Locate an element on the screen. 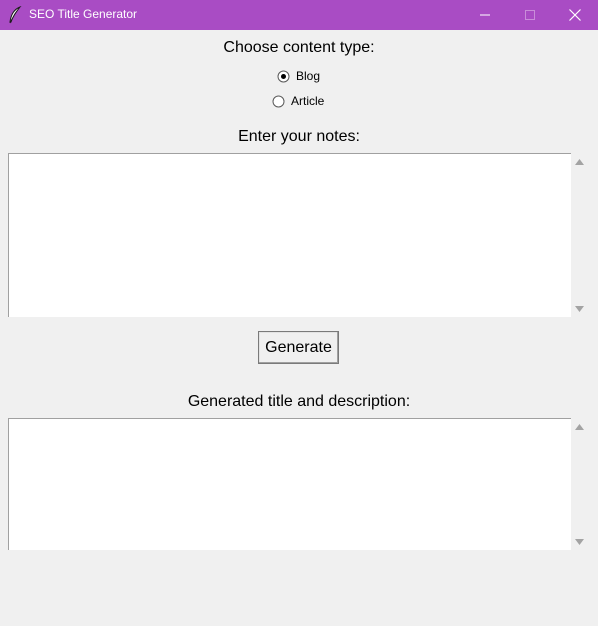 Image resolution: width=598 pixels, height=626 pixels. maximize-button is located at coordinates (530, 15).